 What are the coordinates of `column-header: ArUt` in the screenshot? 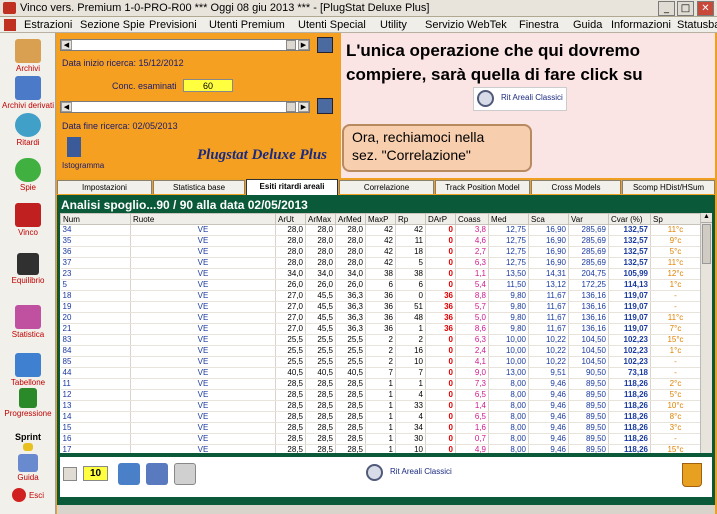 It's located at (290, 219).